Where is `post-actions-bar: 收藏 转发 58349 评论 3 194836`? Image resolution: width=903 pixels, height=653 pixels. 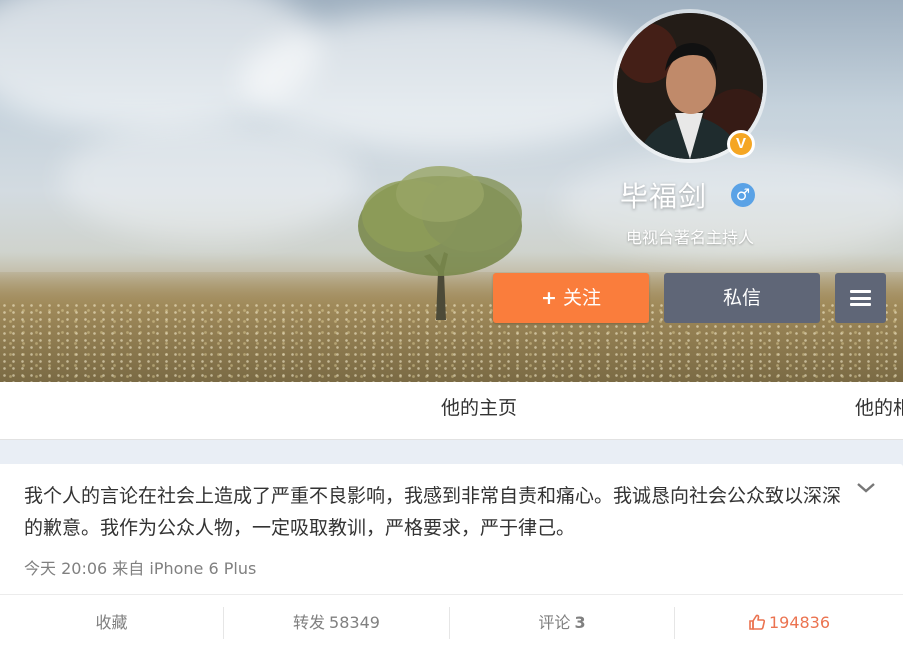
post-actions-bar: 收藏 转发 58349 评论 3 194836 is located at coordinates (451, 623).